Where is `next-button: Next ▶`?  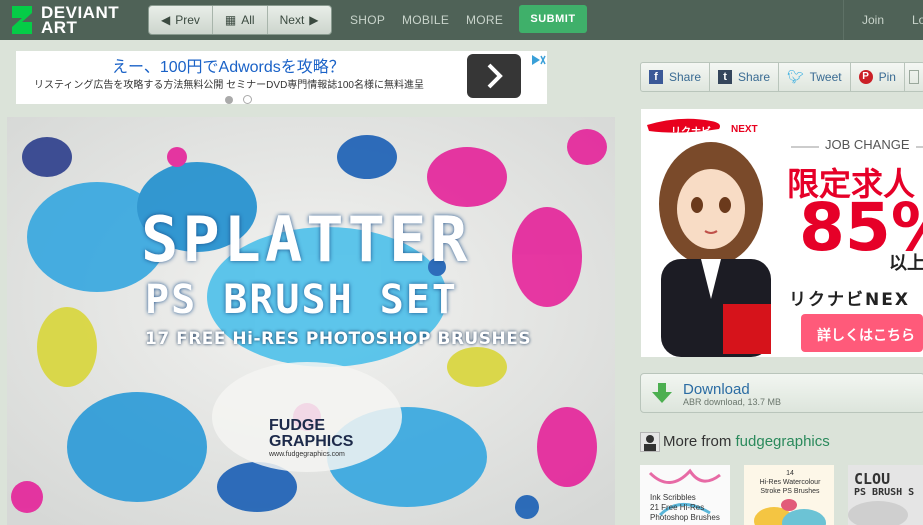 next-button: Next ▶ is located at coordinates (299, 20).